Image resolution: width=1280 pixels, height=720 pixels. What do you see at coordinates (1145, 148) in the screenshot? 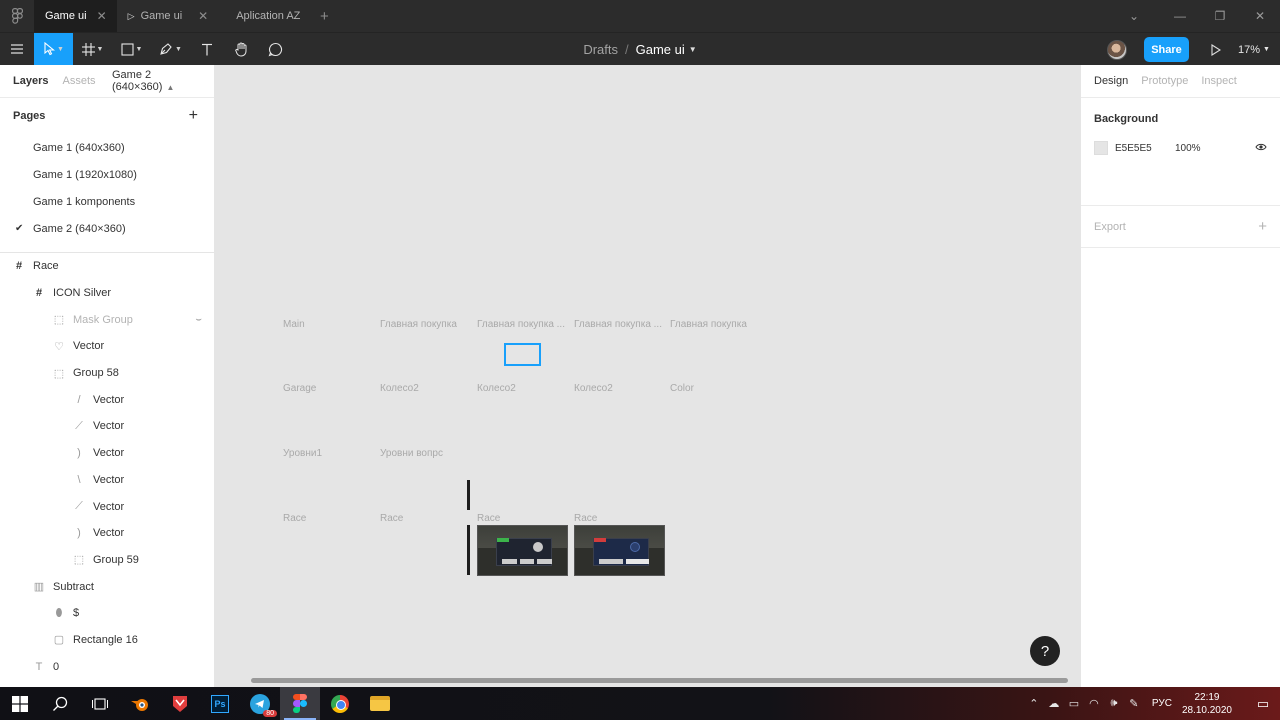
I see `background-hex-input: E5E5E5` at bounding box center [1145, 148].